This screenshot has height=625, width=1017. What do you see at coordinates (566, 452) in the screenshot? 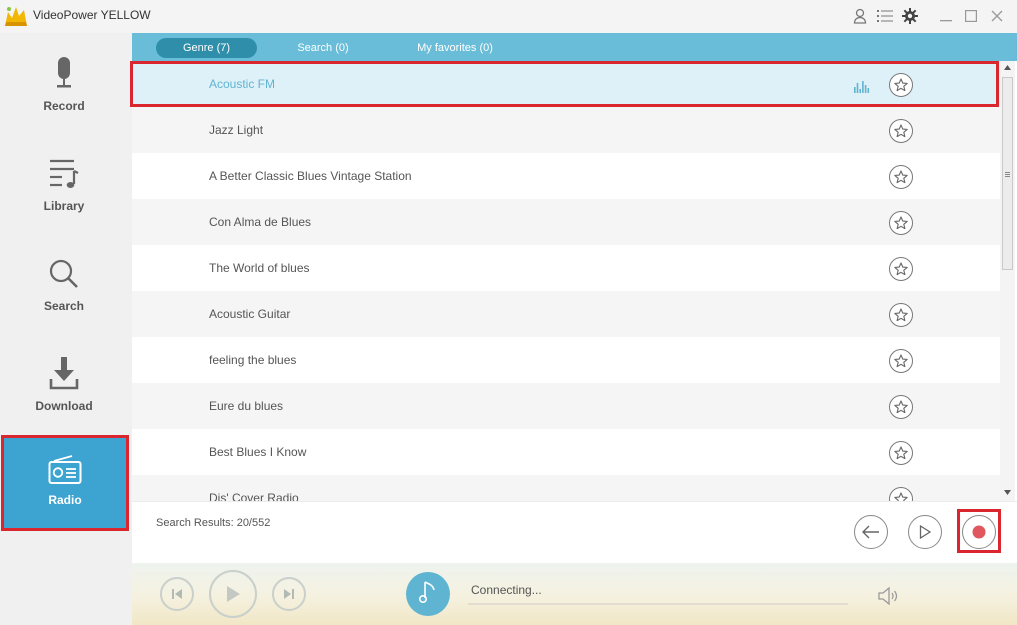
I see `station-row: Best Blues I Know` at bounding box center [566, 452].